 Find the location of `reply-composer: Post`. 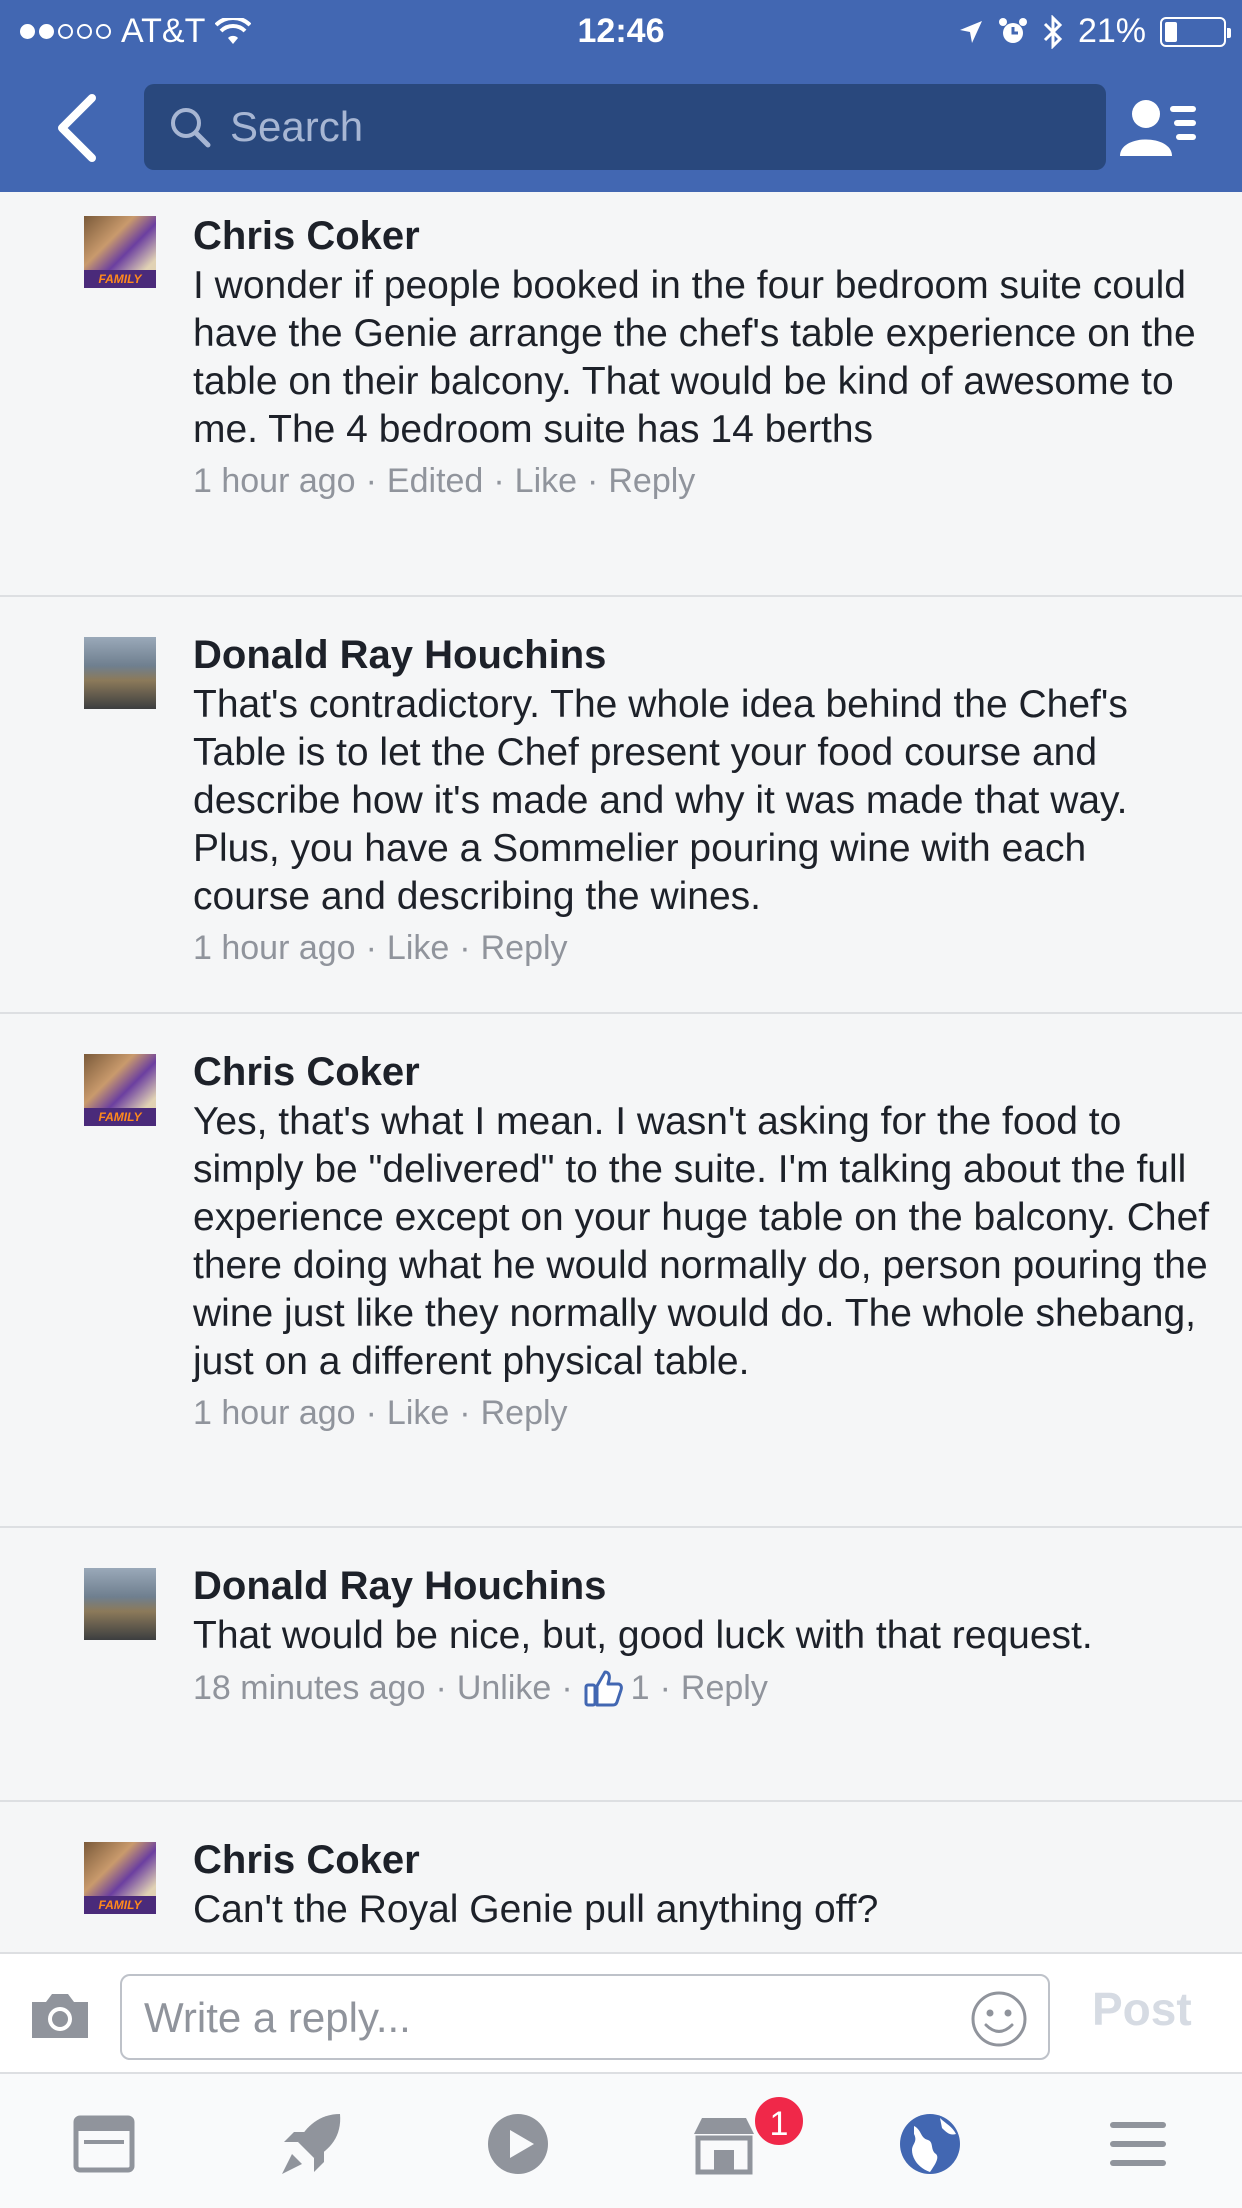

reply-composer: Post is located at coordinates (621, 2013).